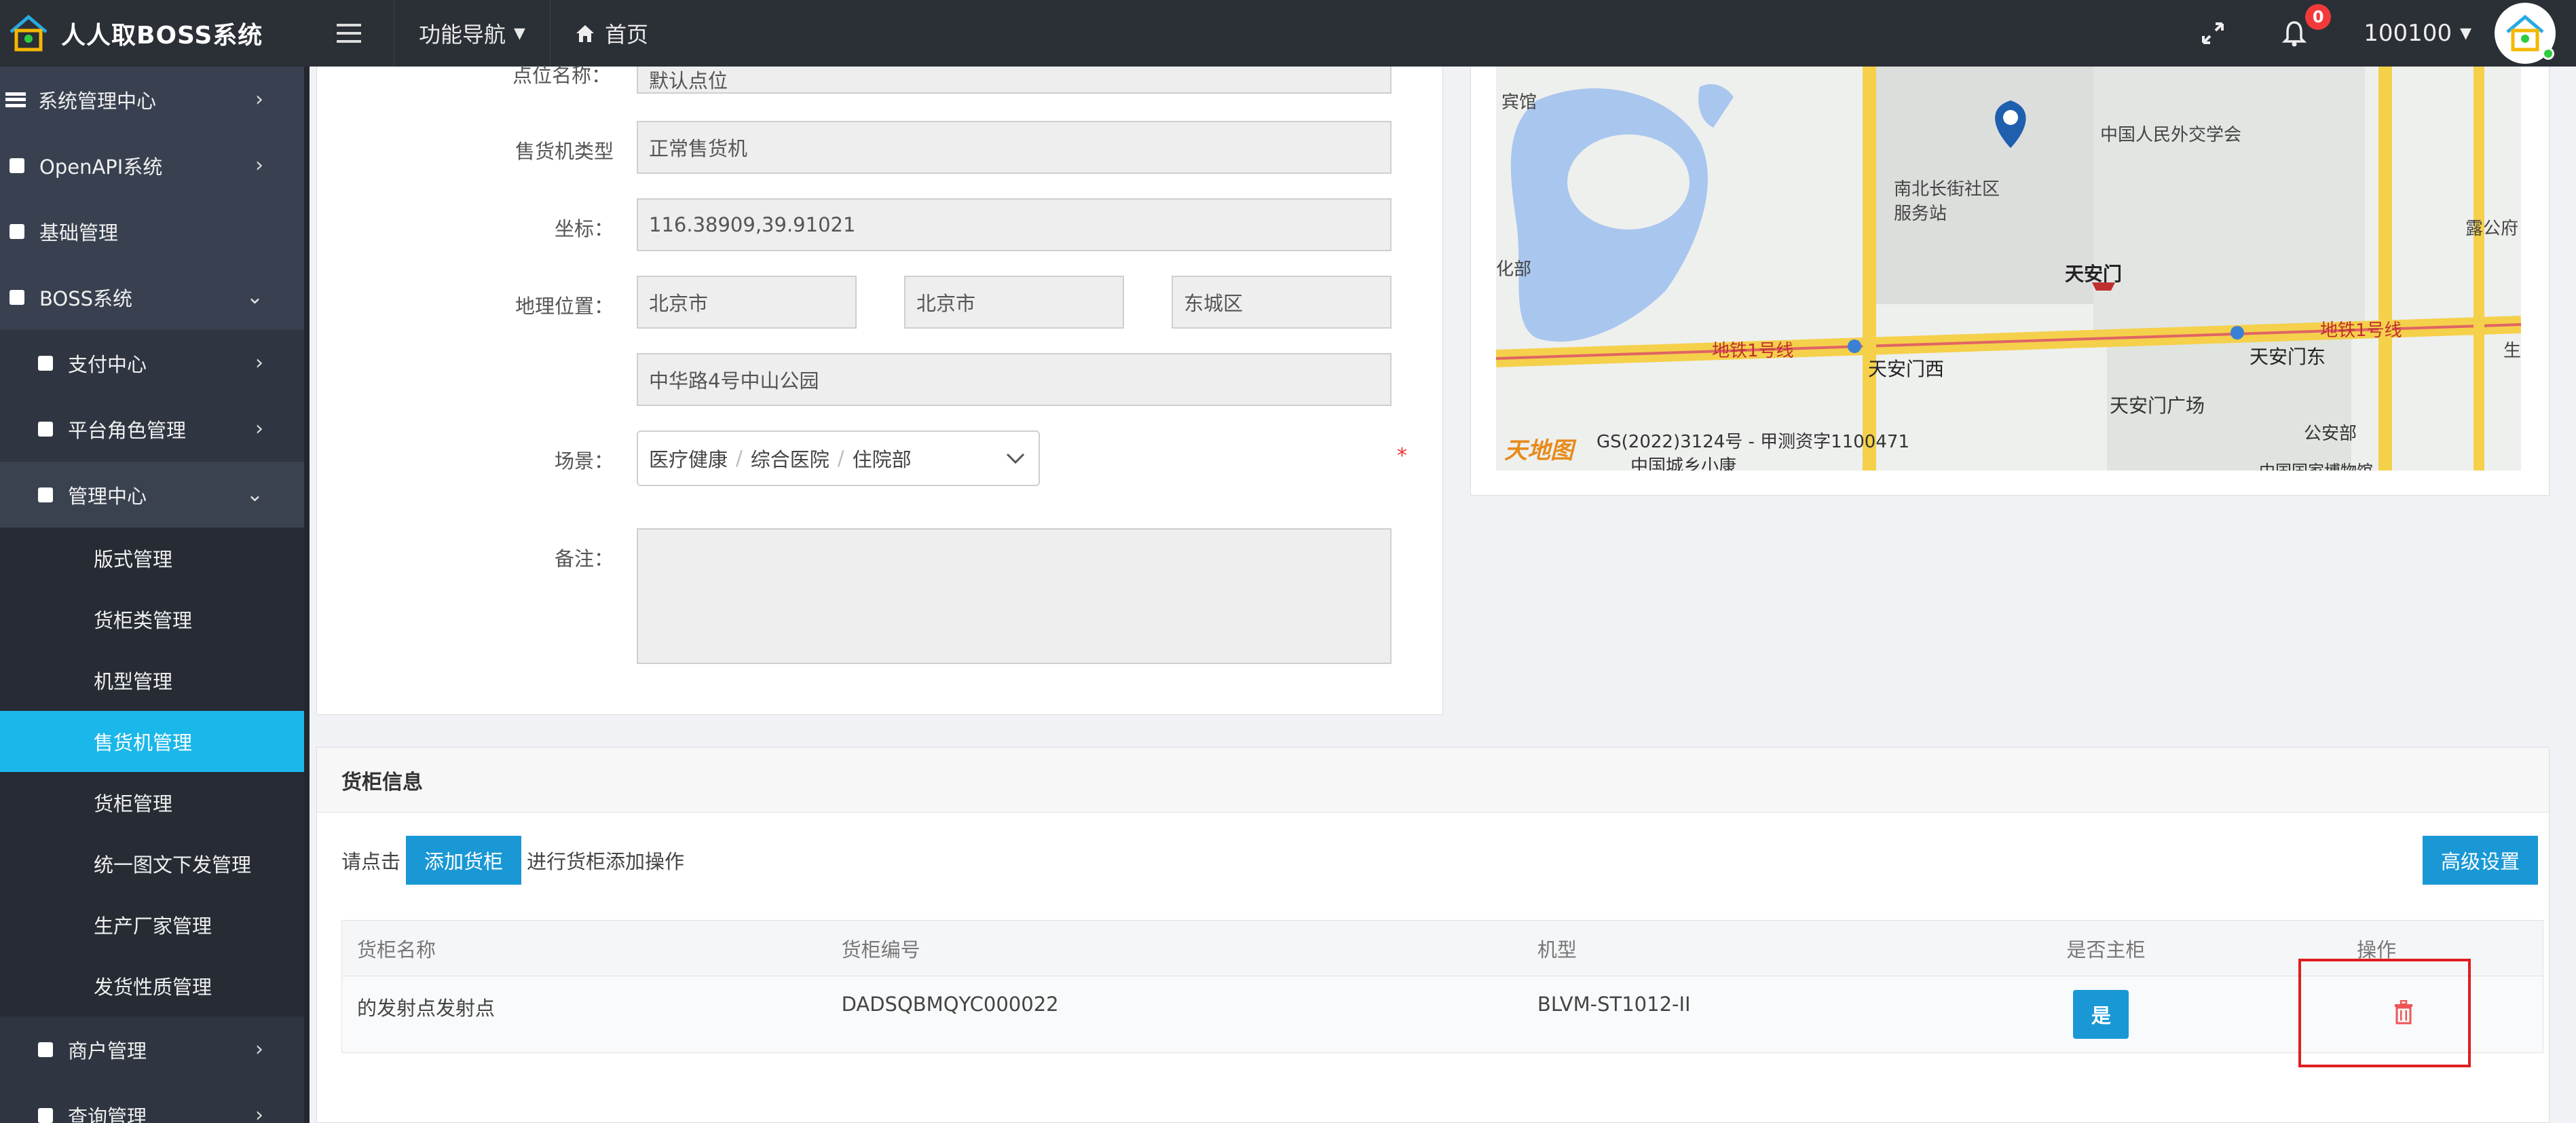 The height and width of the screenshot is (1123, 2576). I want to click on city-field: 北京市, so click(1014, 302).